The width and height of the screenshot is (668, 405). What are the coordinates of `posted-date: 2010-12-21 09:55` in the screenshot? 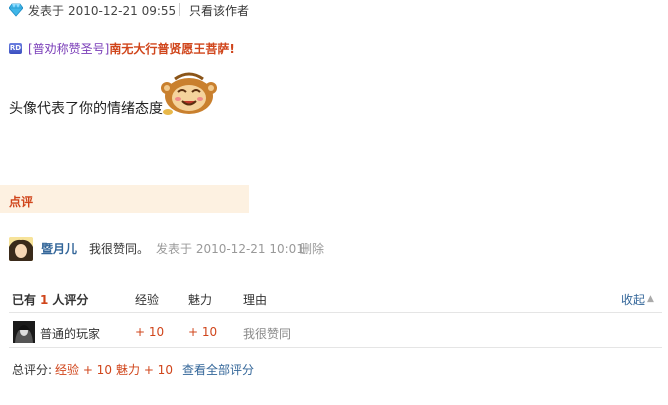 It's located at (122, 11).